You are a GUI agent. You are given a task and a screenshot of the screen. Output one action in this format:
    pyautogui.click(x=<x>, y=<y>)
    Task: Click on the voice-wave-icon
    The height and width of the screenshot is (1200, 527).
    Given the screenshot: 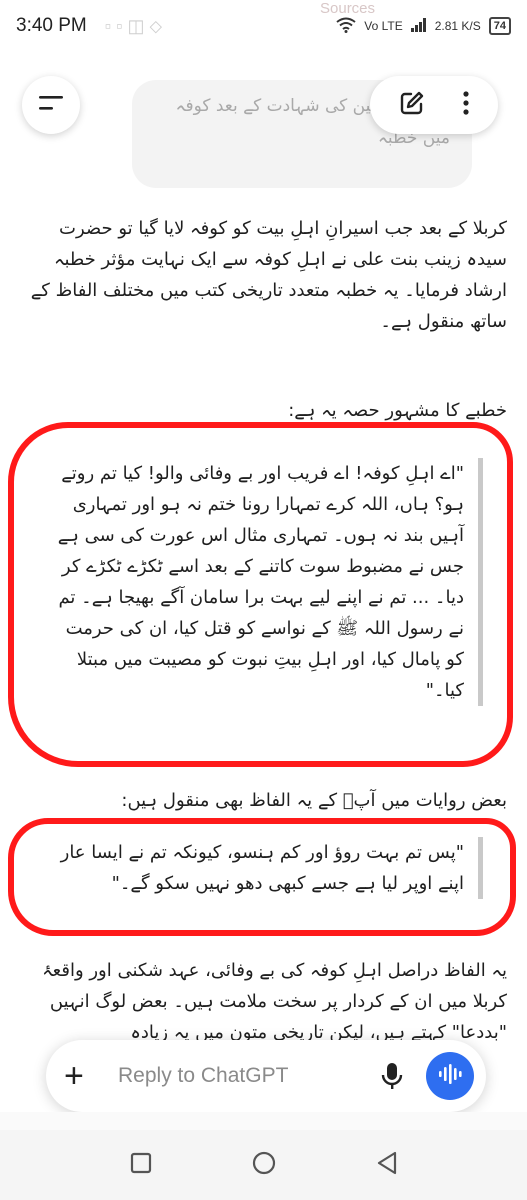 What is the action you would take?
    pyautogui.click(x=450, y=1076)
    